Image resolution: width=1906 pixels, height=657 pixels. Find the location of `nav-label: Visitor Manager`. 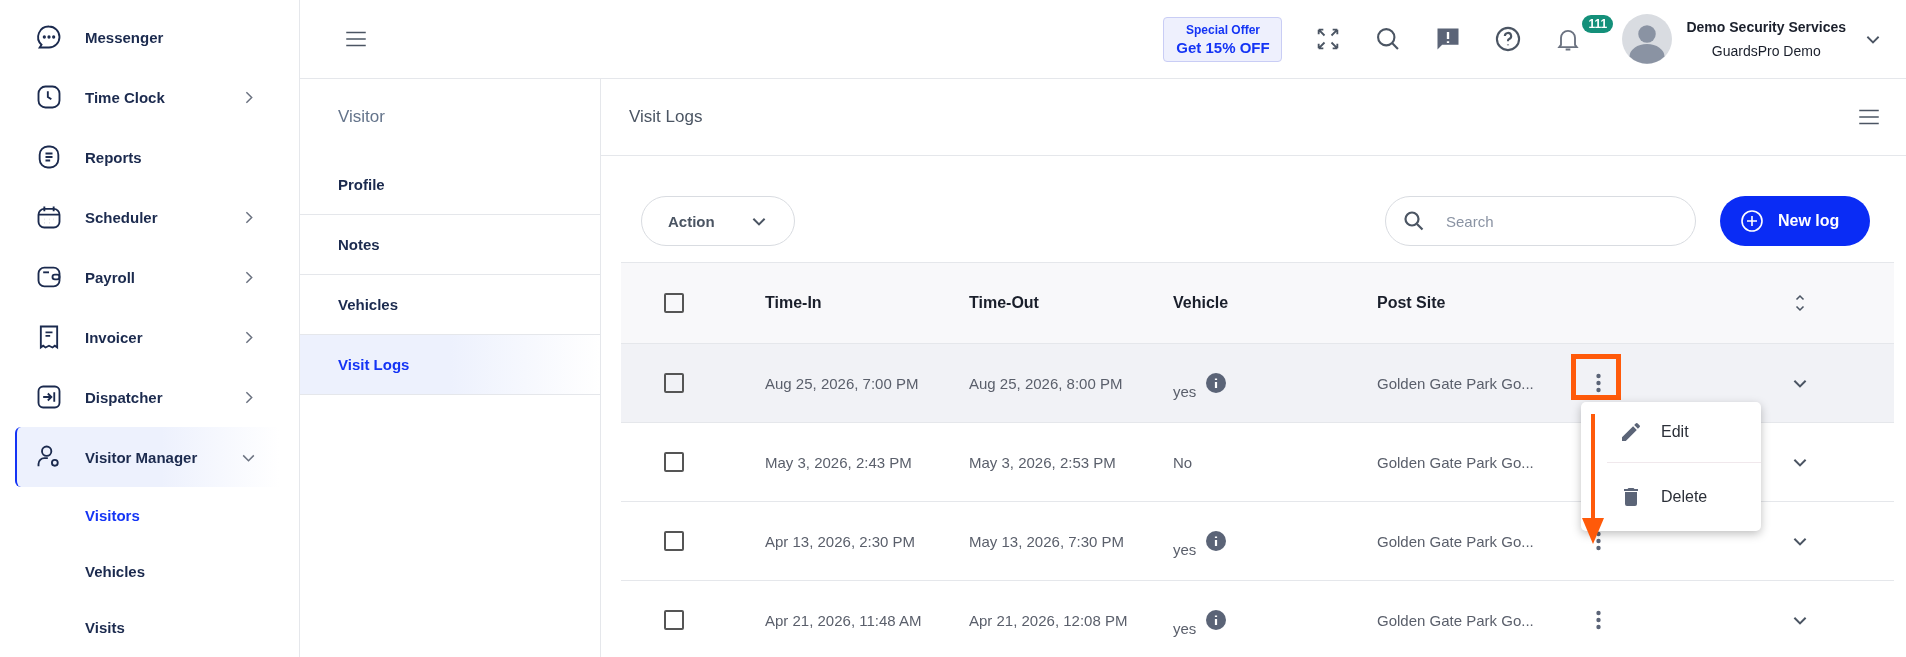

nav-label: Visitor Manager is located at coordinates (142, 457).